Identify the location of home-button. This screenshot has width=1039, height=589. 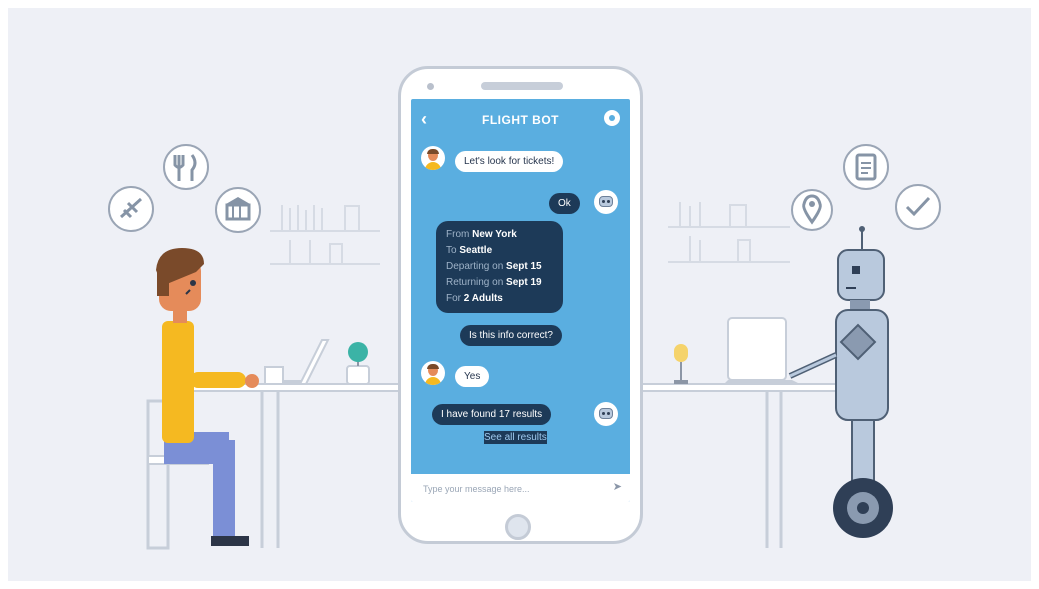
(518, 527).